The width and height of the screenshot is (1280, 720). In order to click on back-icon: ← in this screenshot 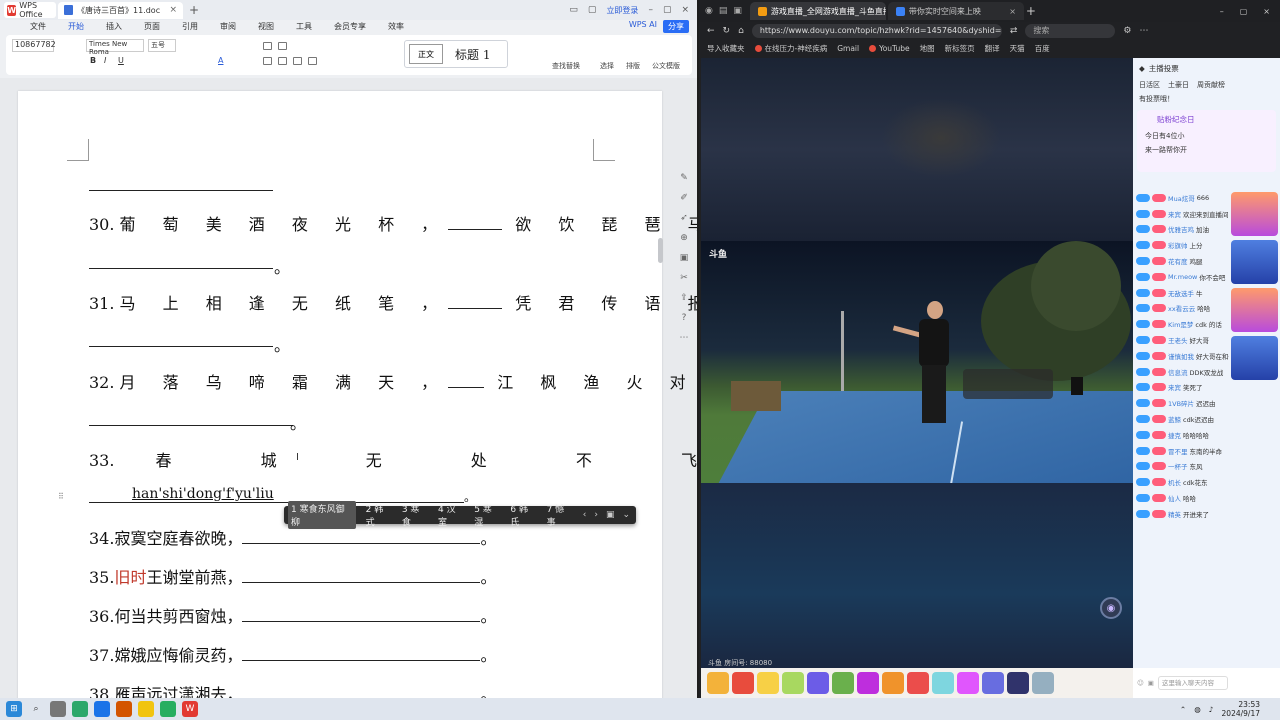, I will do `click(711, 31)`.